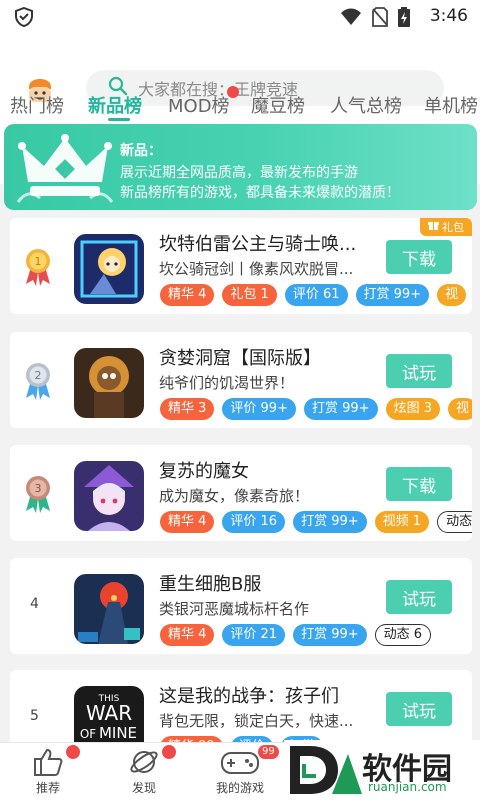  I want to click on game-desc: 成为魔女，像素奇旅！, so click(234, 496).